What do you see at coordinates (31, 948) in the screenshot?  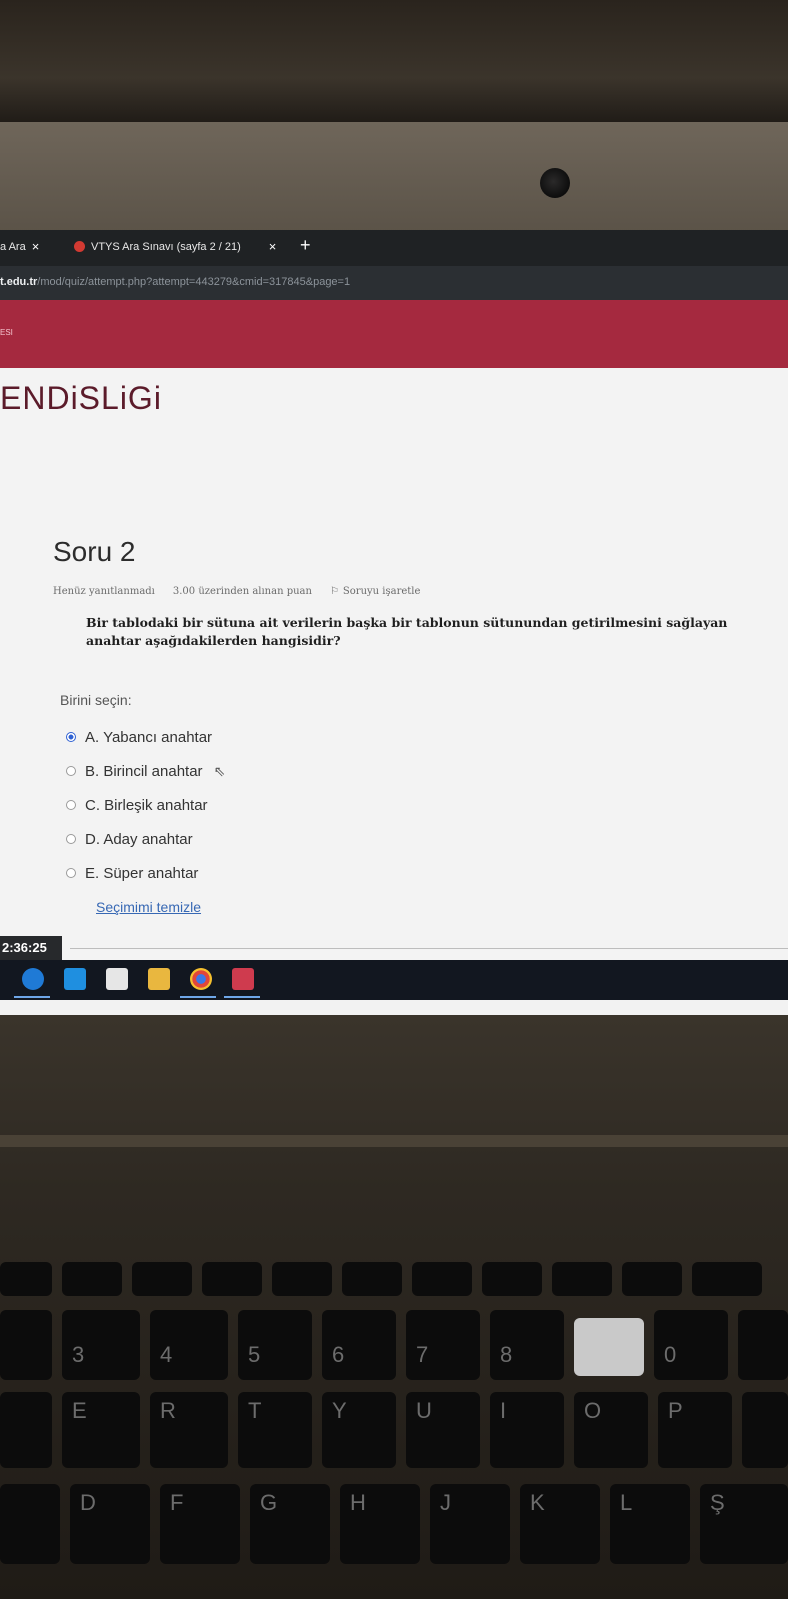 I see `quiz-timer: 2:36:25` at bounding box center [31, 948].